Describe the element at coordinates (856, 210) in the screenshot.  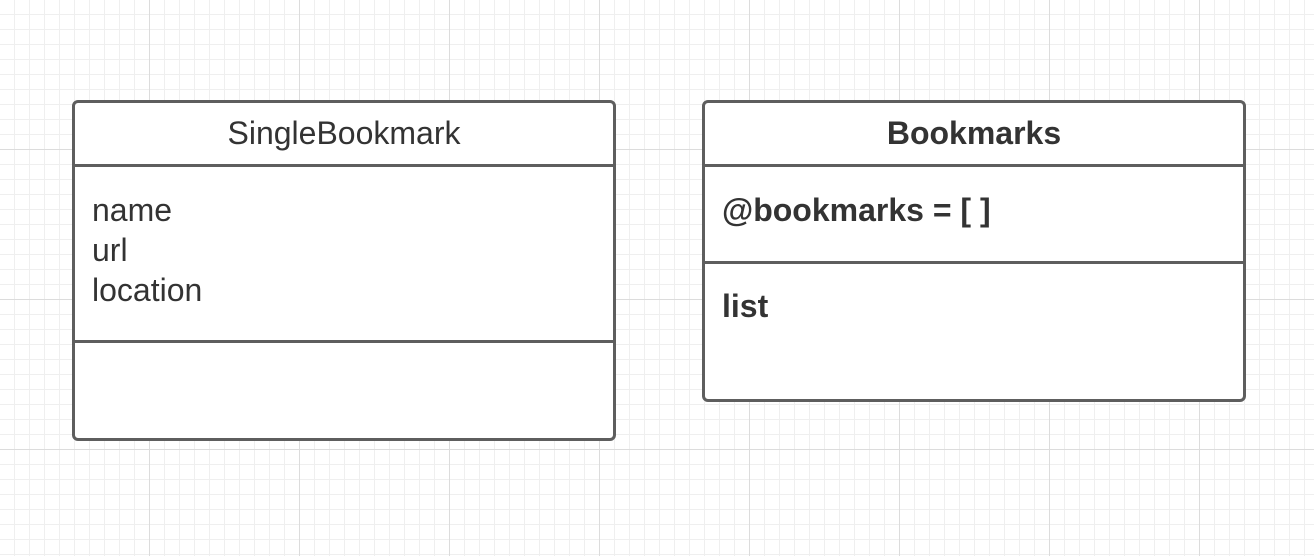
I see `attribute-bookmarks-array: @bookmarks = [ ]` at that location.